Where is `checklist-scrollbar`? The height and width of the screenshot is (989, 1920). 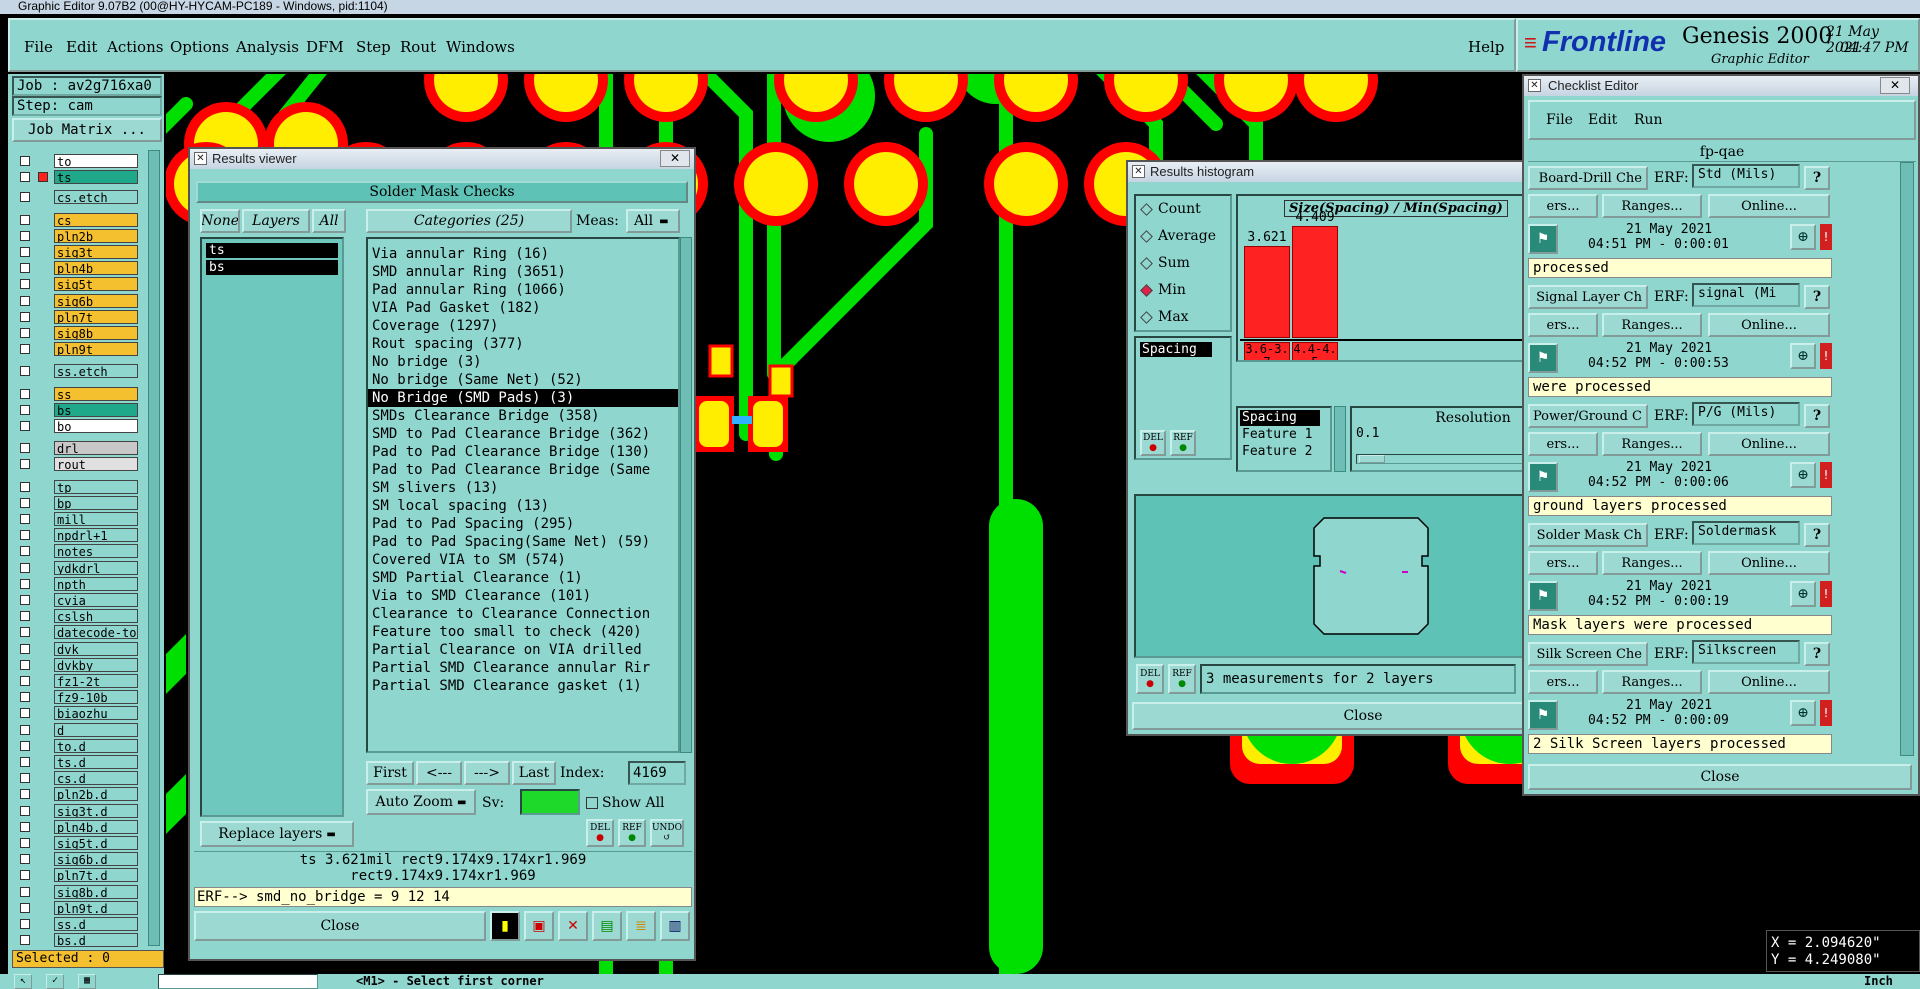
checklist-scrollbar is located at coordinates (1907, 459).